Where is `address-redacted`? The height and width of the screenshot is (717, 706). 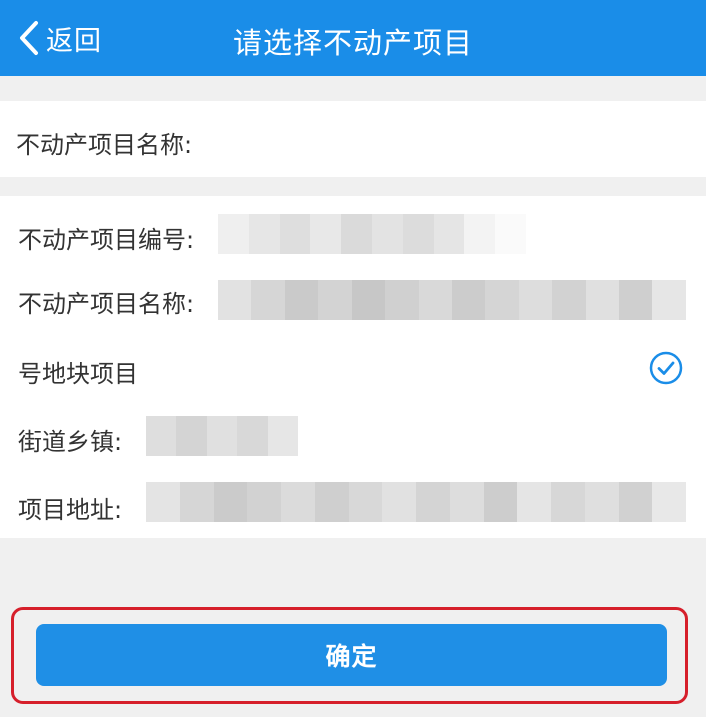
address-redacted is located at coordinates (416, 502).